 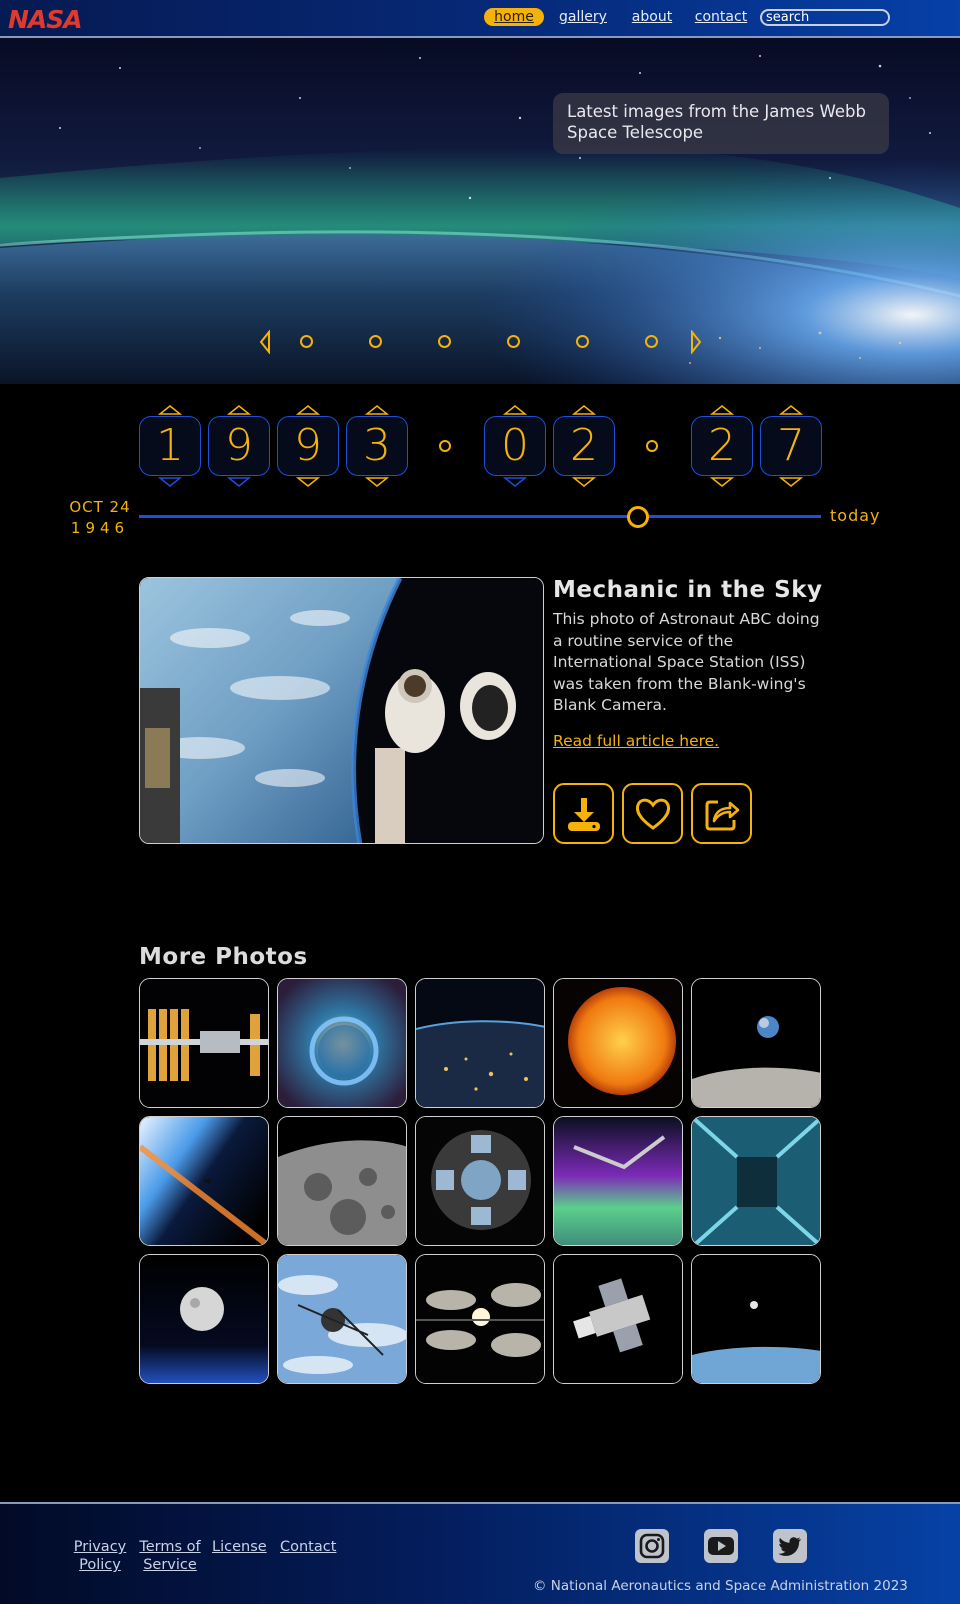 I want to click on day-digit-1: 2, so click(x=722, y=446).